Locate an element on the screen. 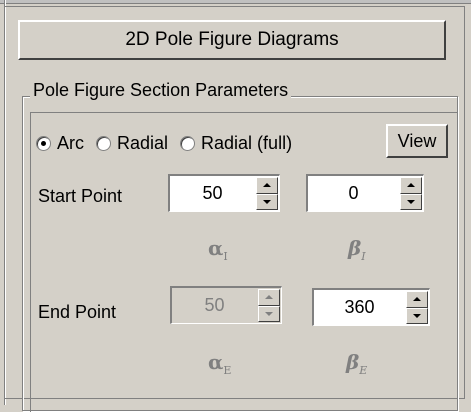 Image resolution: width=471 pixels, height=412 pixels. start-beta-decrement-button is located at coordinates (411, 201).